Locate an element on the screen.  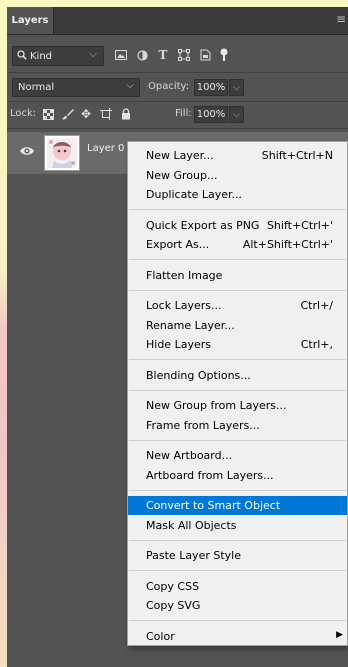
type-filter-icon: T is located at coordinates (163, 55).